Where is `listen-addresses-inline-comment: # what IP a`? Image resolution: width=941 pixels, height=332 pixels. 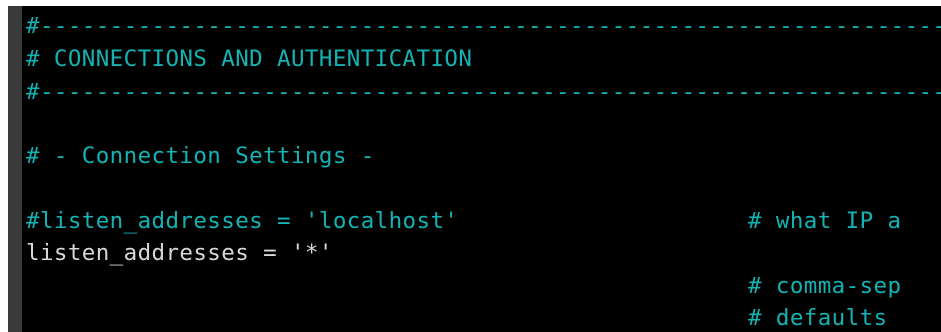 listen-addresses-inline-comment: # what IP a is located at coordinates (825, 221).